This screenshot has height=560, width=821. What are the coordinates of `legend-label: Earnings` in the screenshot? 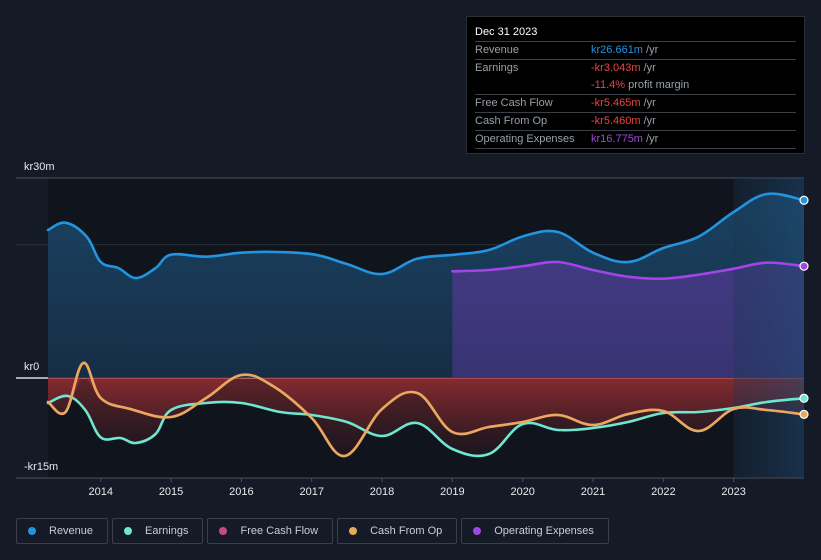 It's located at (167, 531).